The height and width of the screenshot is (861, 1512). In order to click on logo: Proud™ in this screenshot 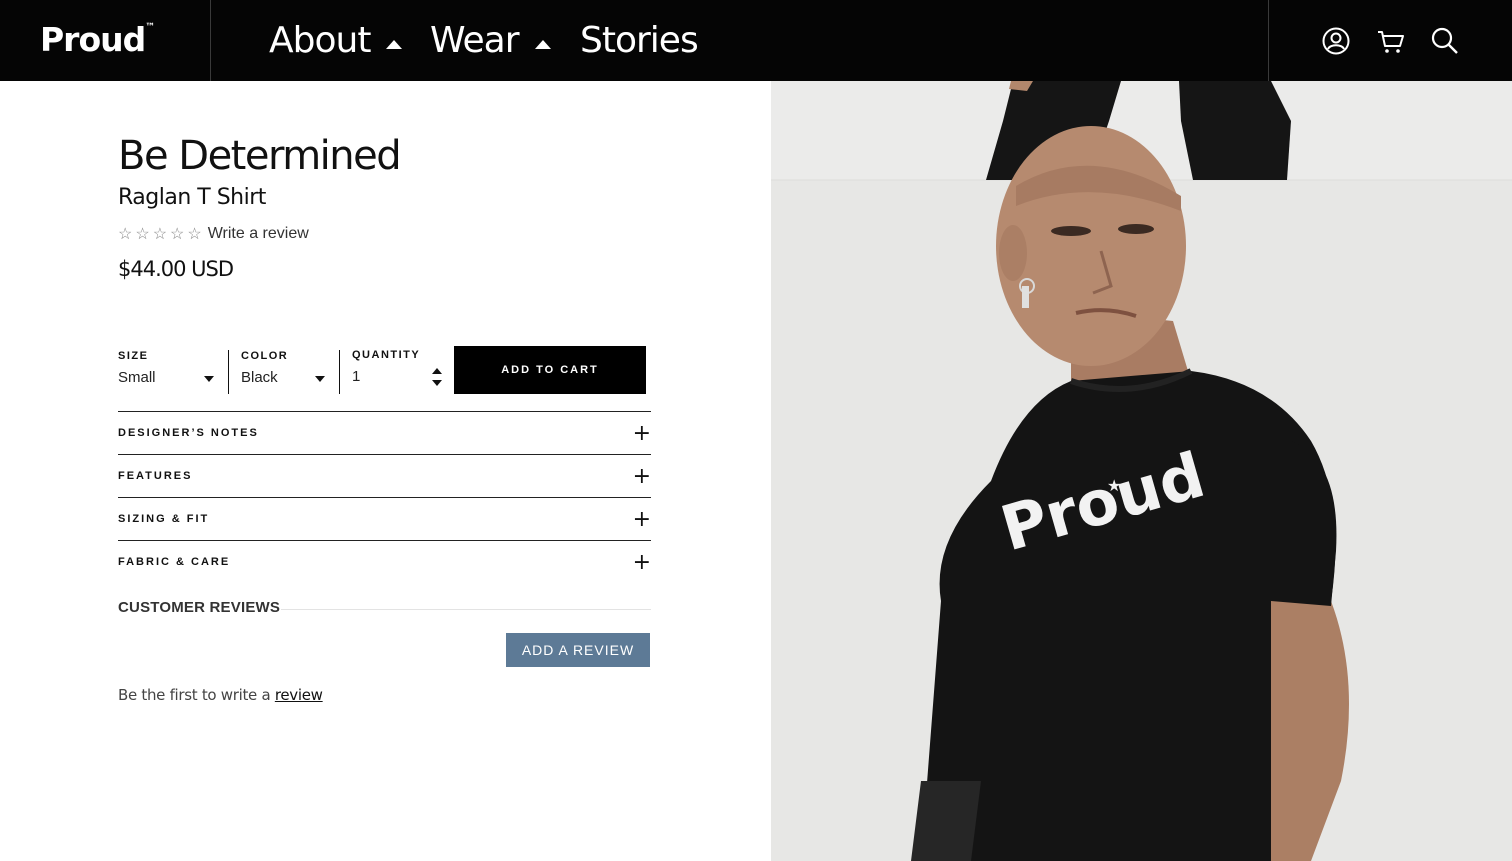, I will do `click(97, 39)`.